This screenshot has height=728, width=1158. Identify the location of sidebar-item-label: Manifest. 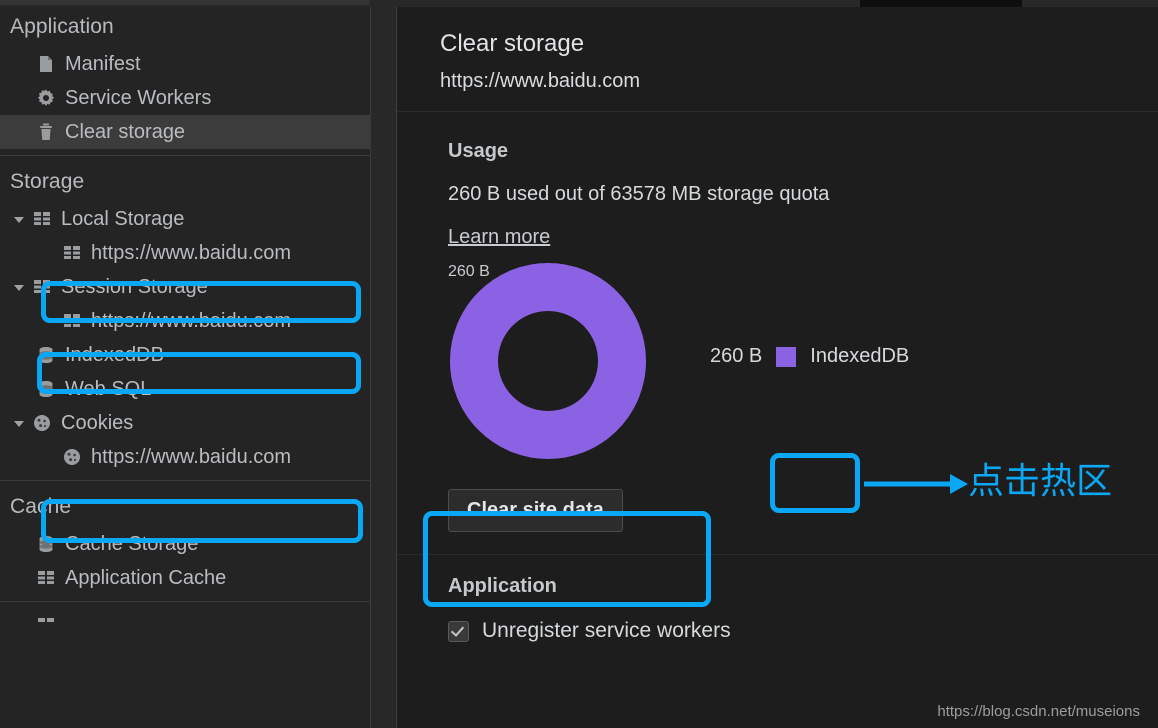
(103, 63).